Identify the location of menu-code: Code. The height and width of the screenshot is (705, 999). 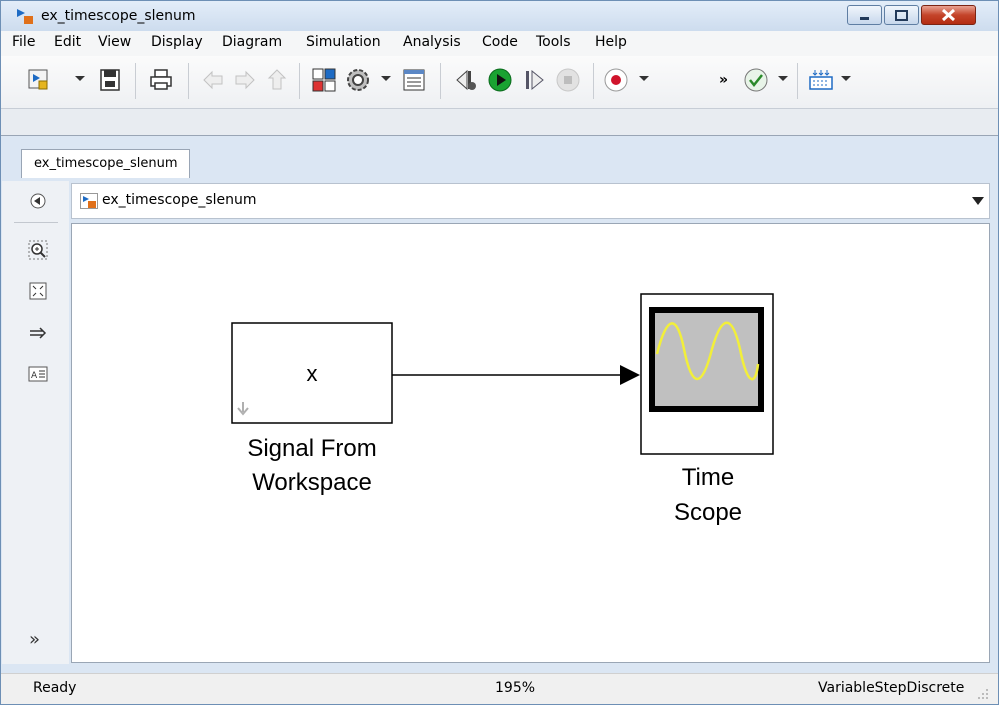
(500, 42).